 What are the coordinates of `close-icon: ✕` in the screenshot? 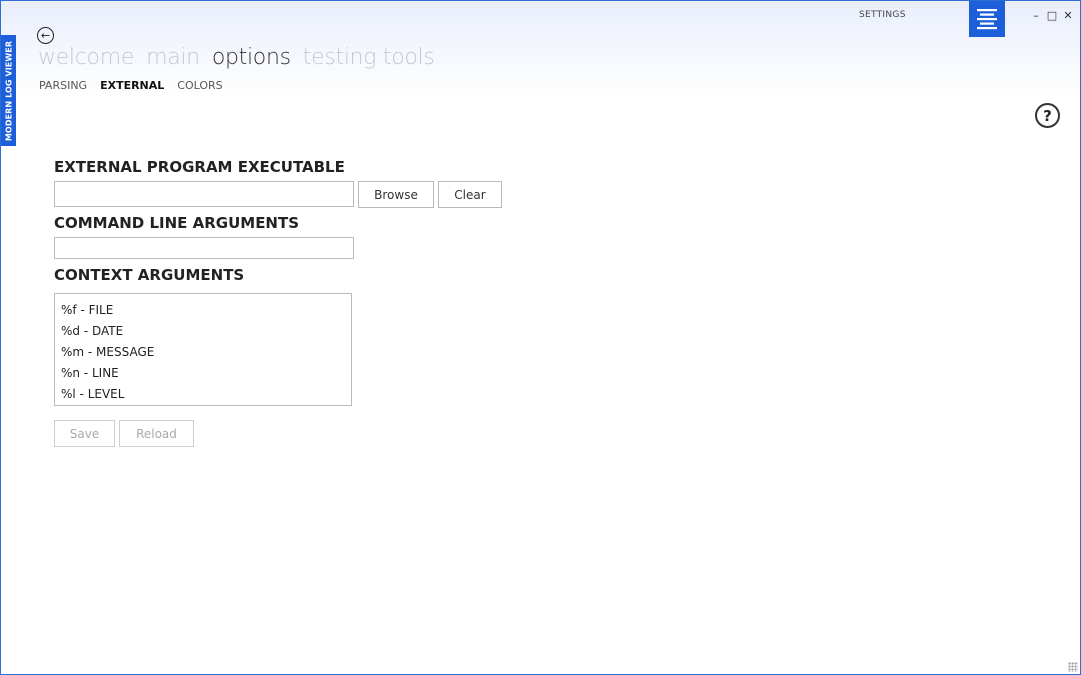 It's located at (1068, 15).